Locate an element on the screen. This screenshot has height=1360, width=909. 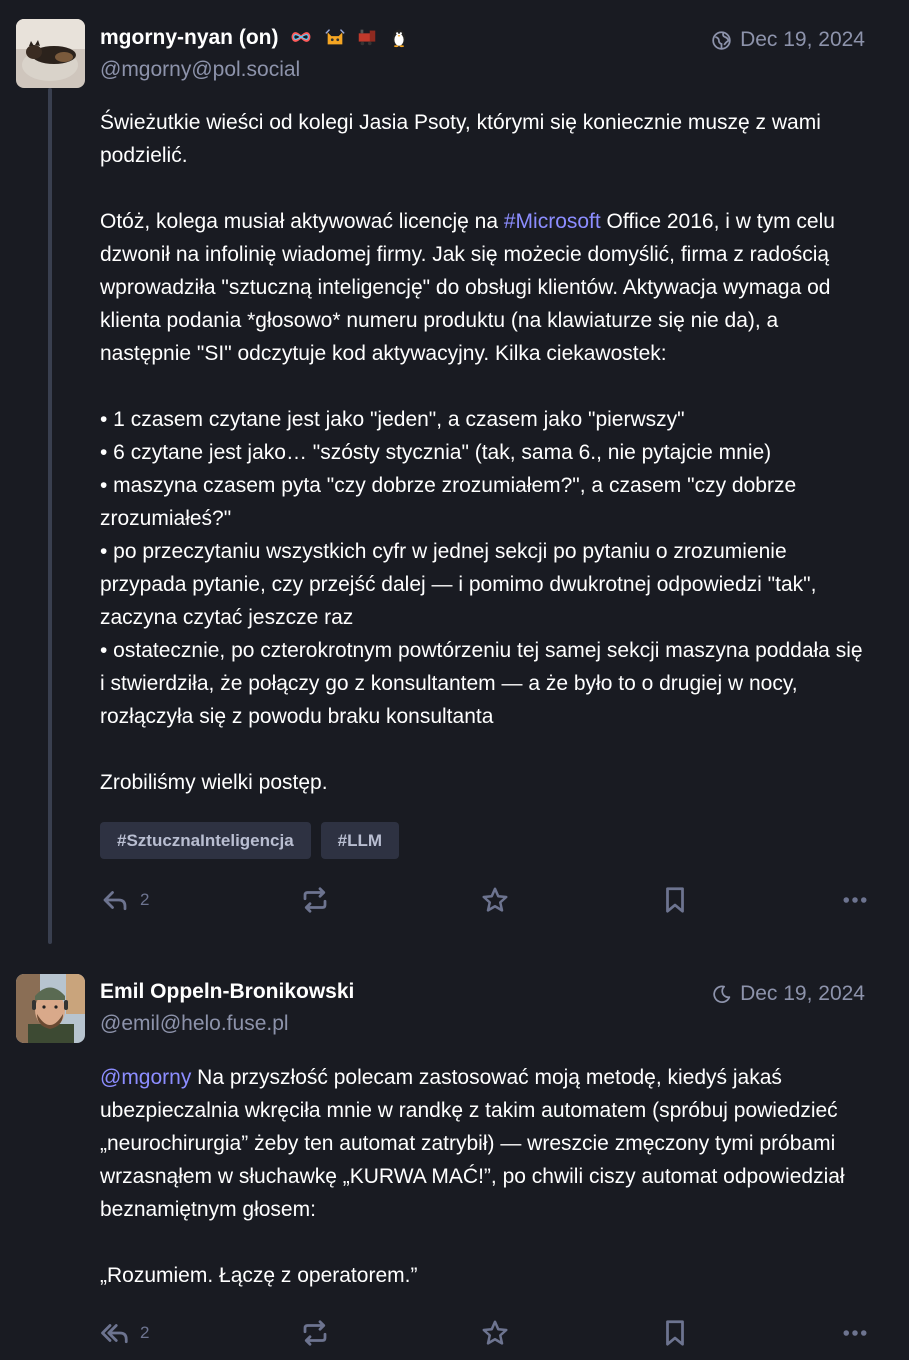
penguin-emoji is located at coordinates (399, 38).